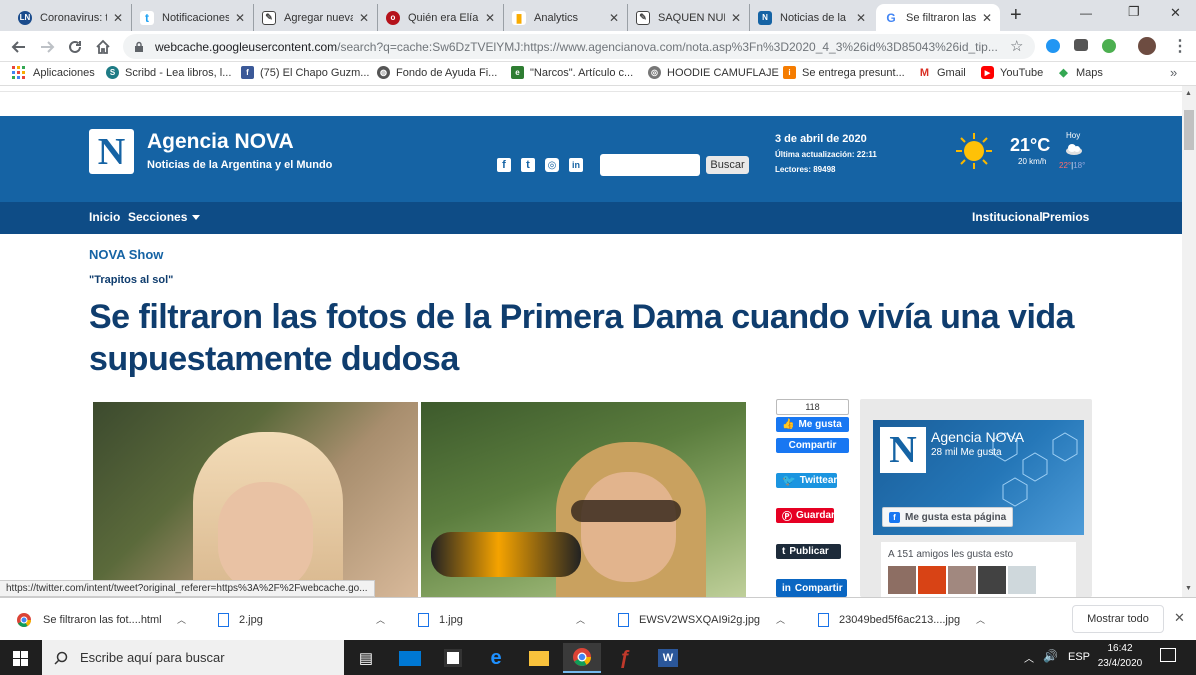  Describe the element at coordinates (948, 517) in the screenshot. I see `widget-like-page-button: f Me gusta esta página` at that location.